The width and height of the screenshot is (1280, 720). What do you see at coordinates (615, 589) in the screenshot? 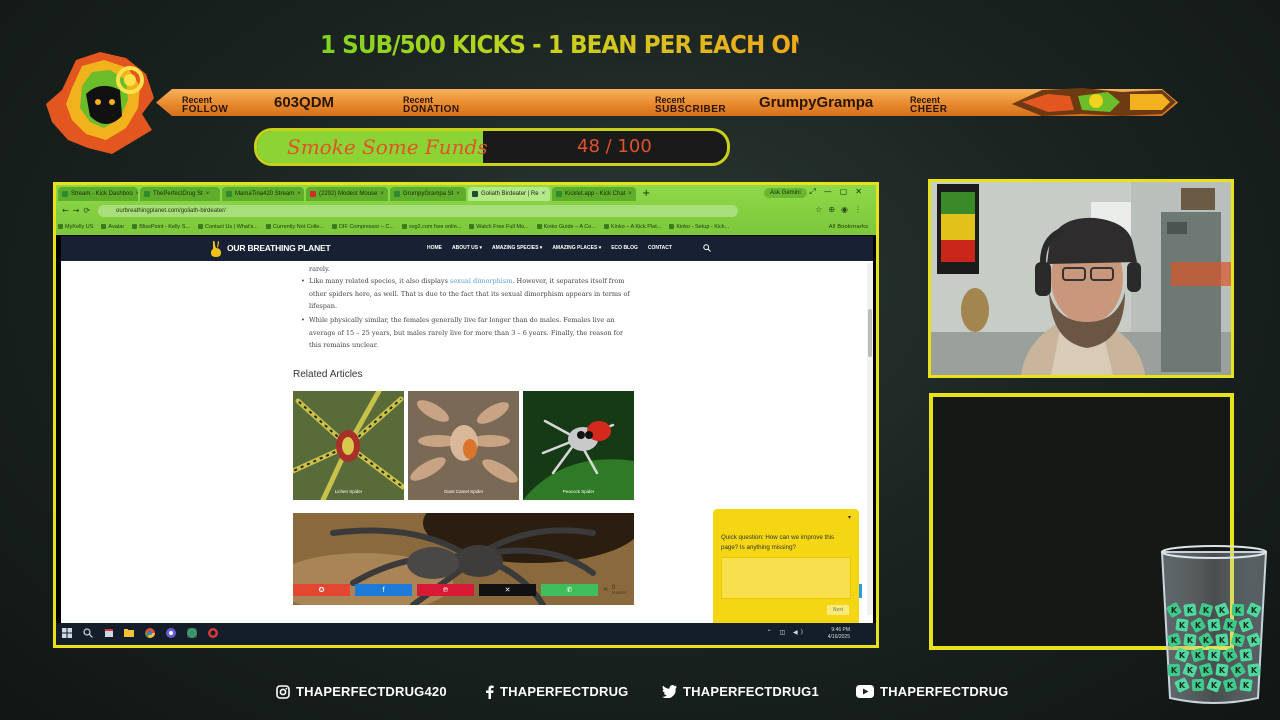
I see `share-count: ⋖ 0 SHARES` at bounding box center [615, 589].